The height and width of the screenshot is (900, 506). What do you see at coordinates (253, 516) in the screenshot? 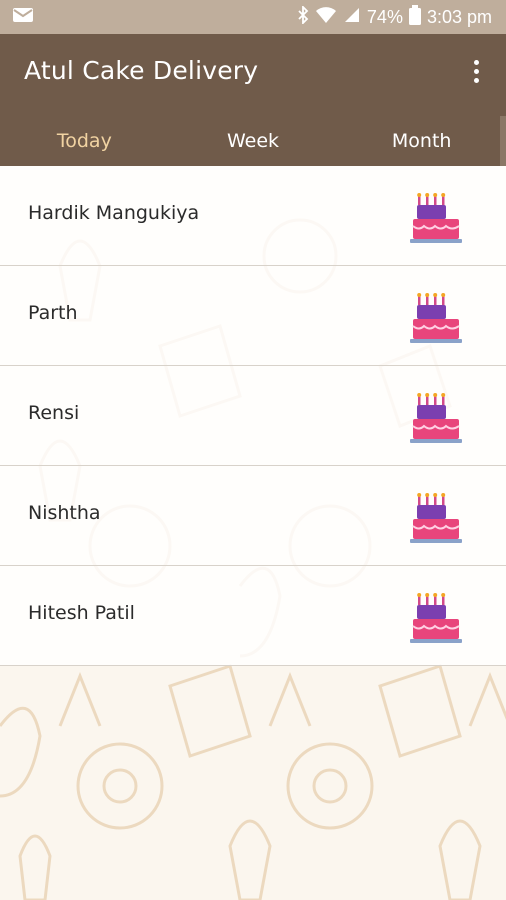
I see `list-item: Nishtha` at bounding box center [253, 516].